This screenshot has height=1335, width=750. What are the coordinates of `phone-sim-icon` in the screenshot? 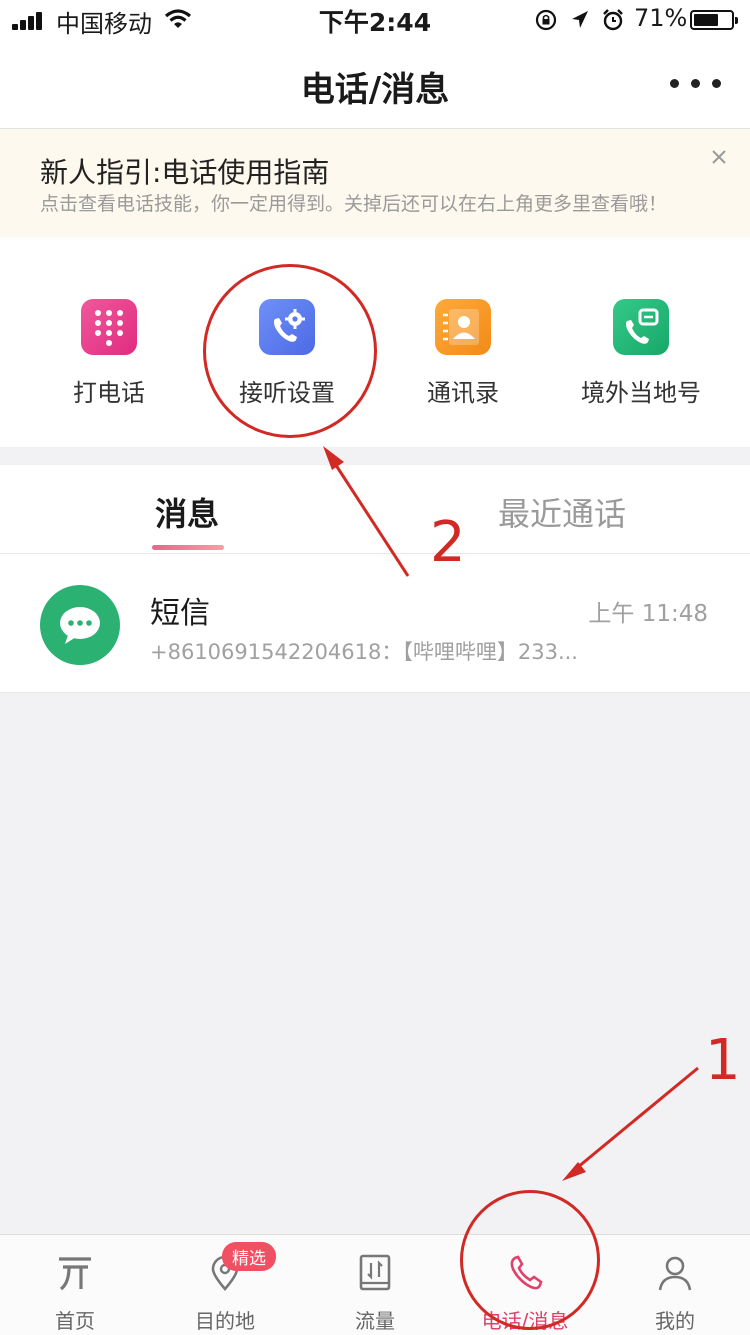 It's located at (641, 327).